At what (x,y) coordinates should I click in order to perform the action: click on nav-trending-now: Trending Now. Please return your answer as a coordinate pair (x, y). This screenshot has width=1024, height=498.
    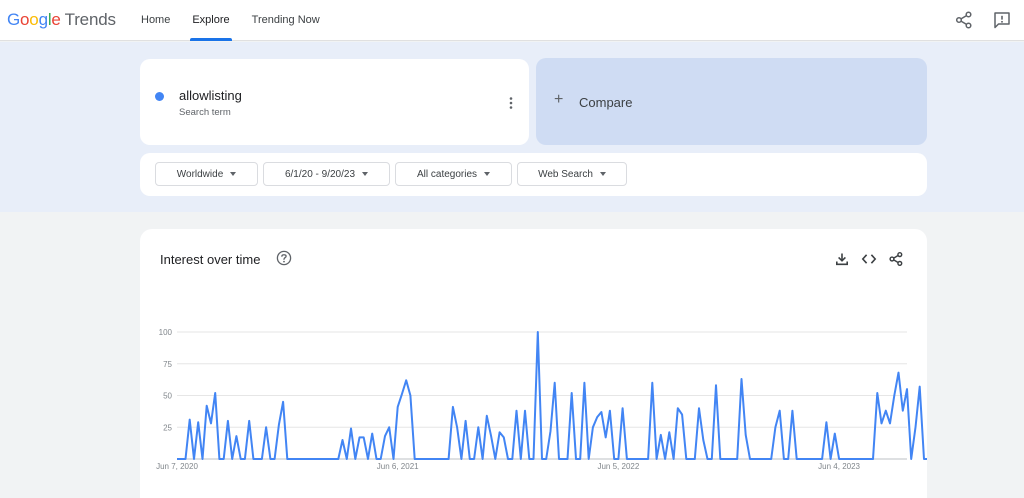
    Looking at the image, I should click on (286, 20).